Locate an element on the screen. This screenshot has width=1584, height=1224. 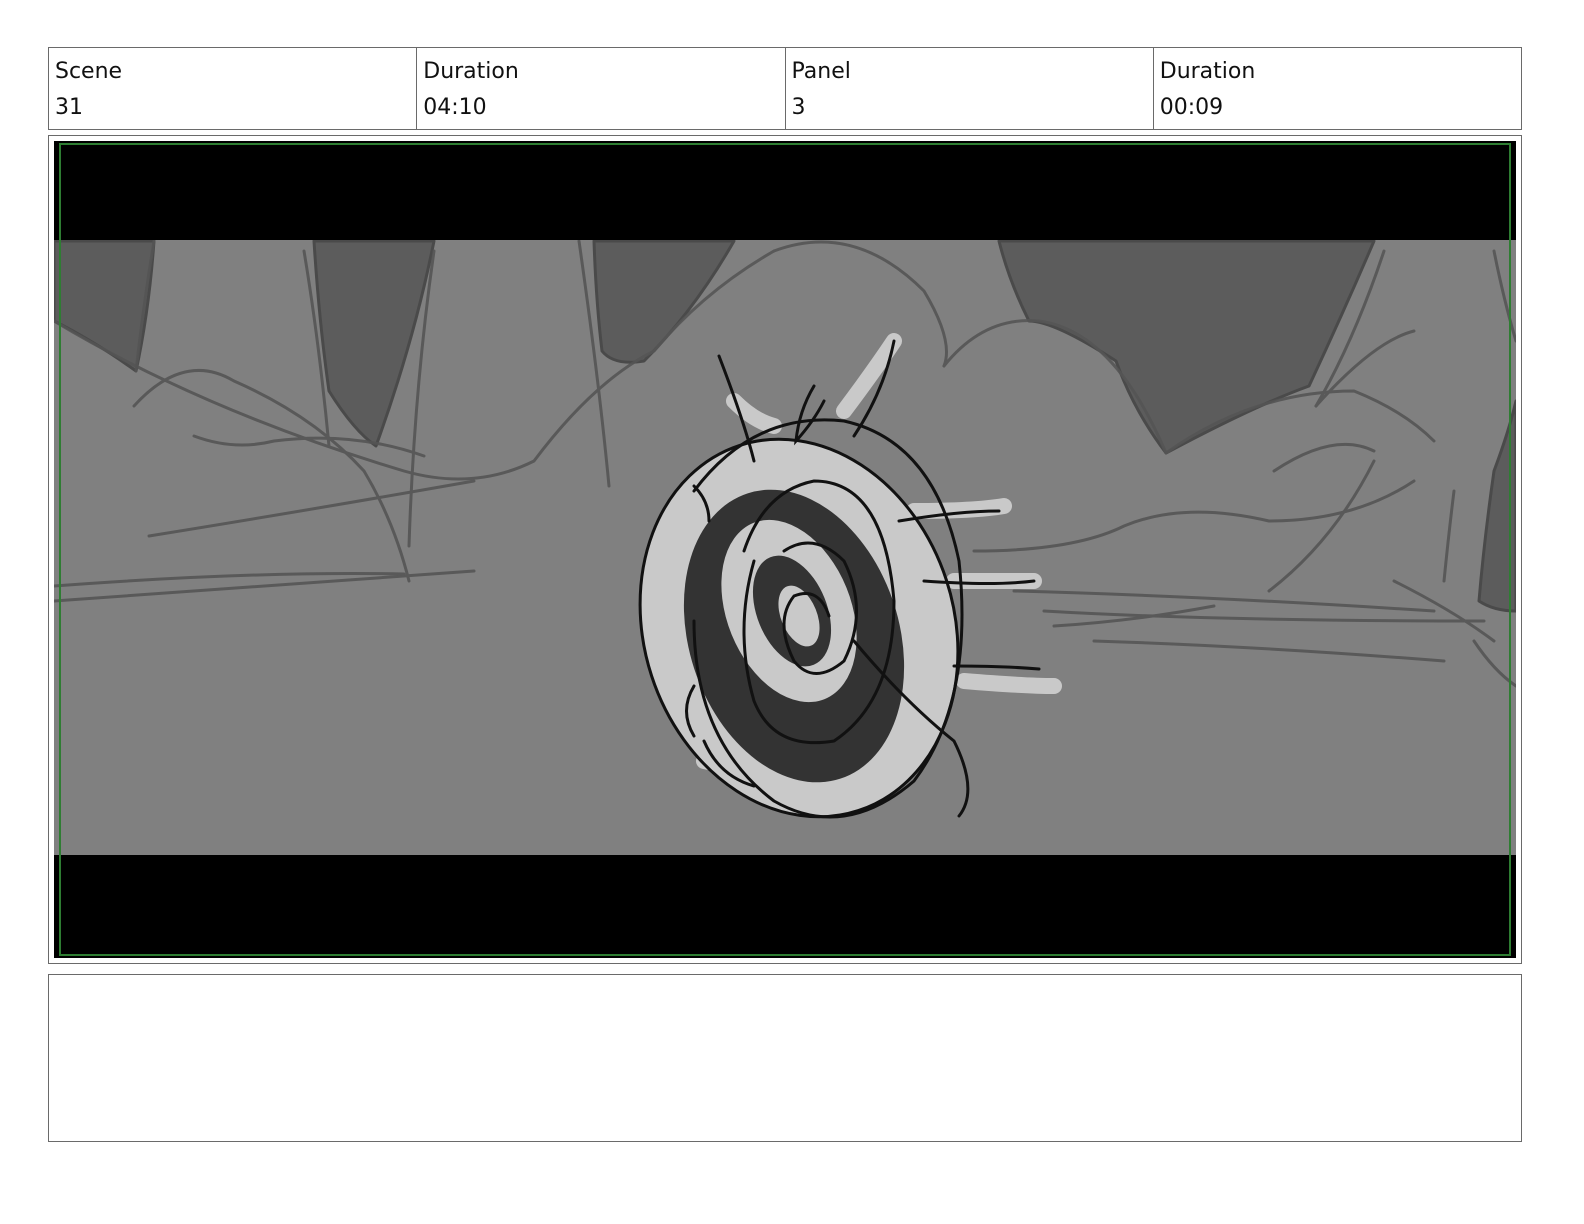
panel-duration-label: Duration is located at coordinates (1207, 71).